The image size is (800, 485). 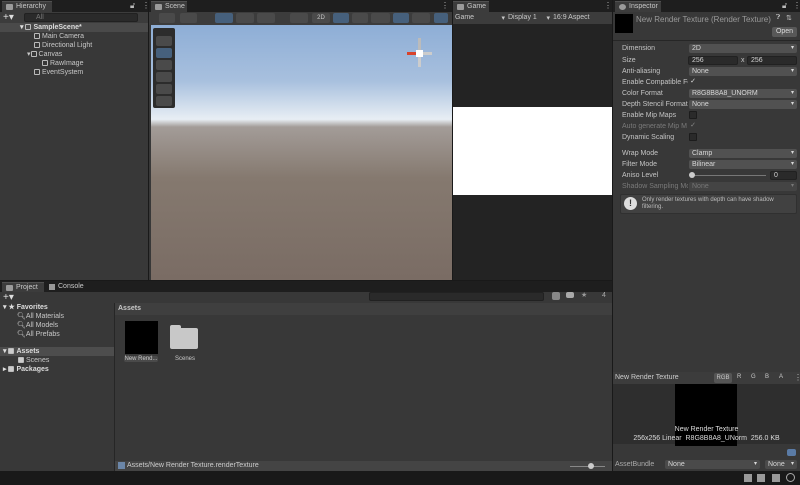 I want to click on channel-g: G, so click(x=753, y=377).